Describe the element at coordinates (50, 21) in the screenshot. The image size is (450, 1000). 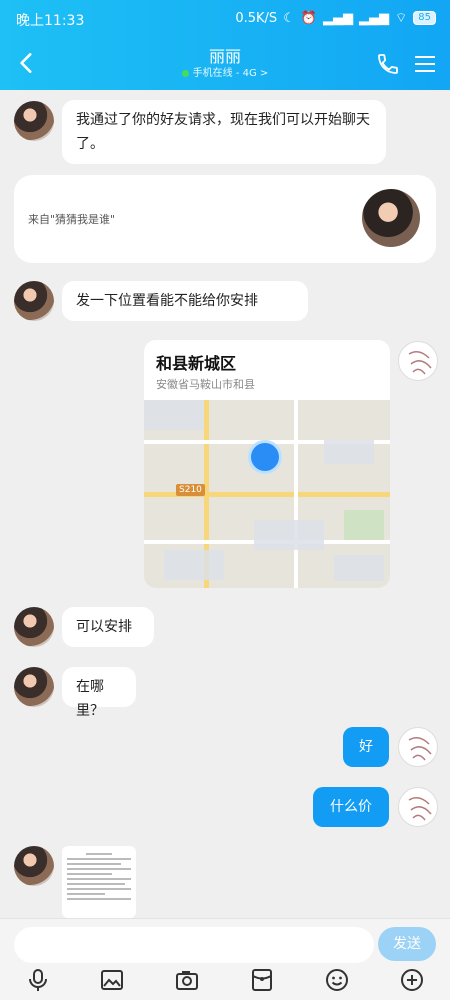
I see `status-time: 晚上11:33` at that location.